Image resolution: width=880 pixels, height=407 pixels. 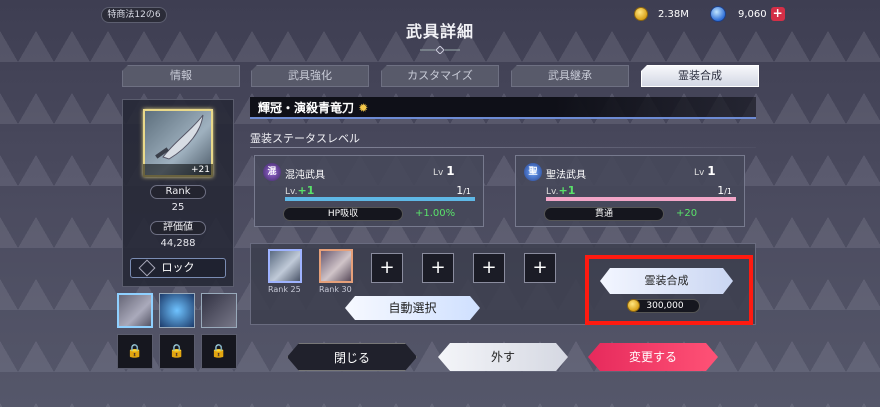 I want to click on locked-slot-1: 🔒, so click(x=135, y=351).